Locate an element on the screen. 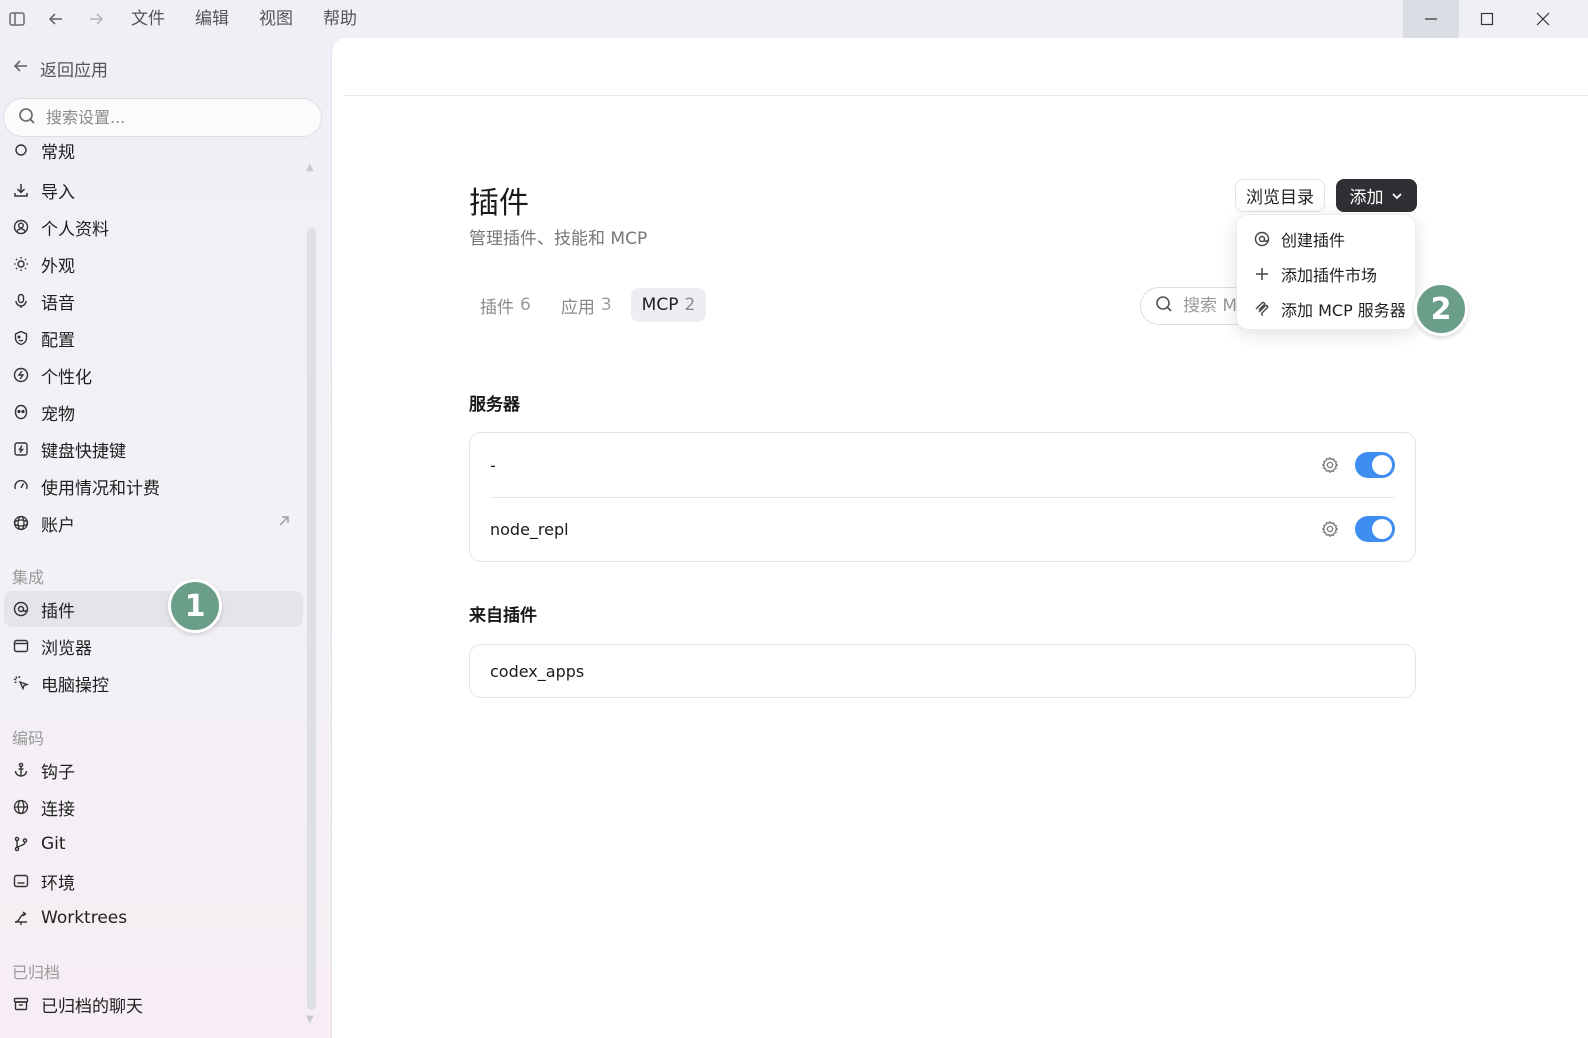 The image size is (1588, 1038). archive-icon is located at coordinates (21, 1004).